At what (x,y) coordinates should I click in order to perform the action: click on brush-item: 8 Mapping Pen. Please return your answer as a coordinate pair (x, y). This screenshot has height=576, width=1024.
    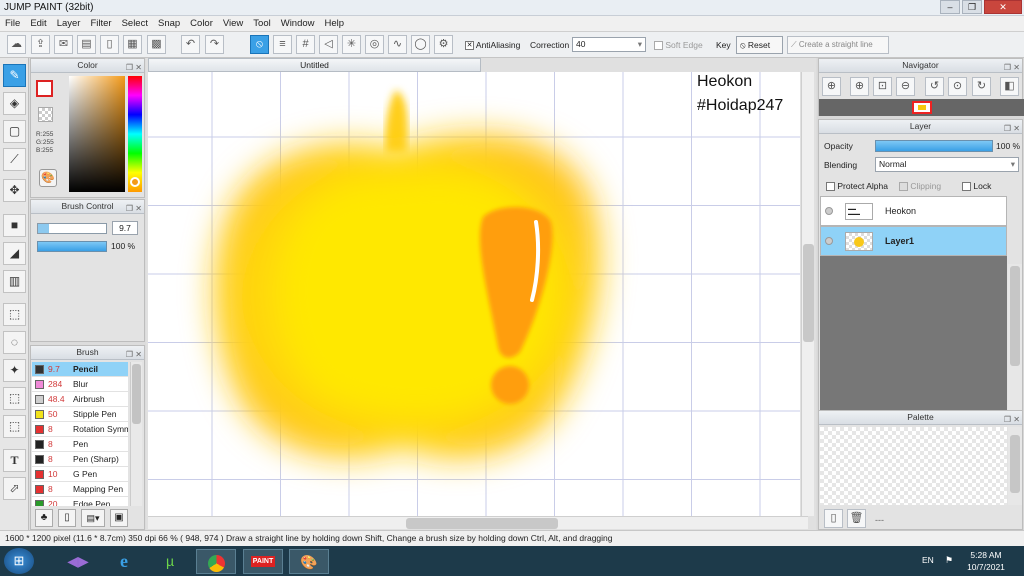
    Looking at the image, I should click on (80, 489).